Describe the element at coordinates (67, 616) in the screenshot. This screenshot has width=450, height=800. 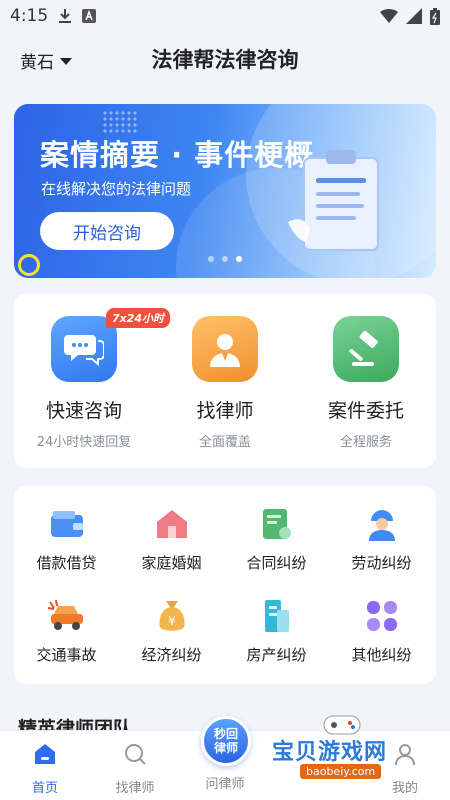
I see `car-crash-icon` at that location.